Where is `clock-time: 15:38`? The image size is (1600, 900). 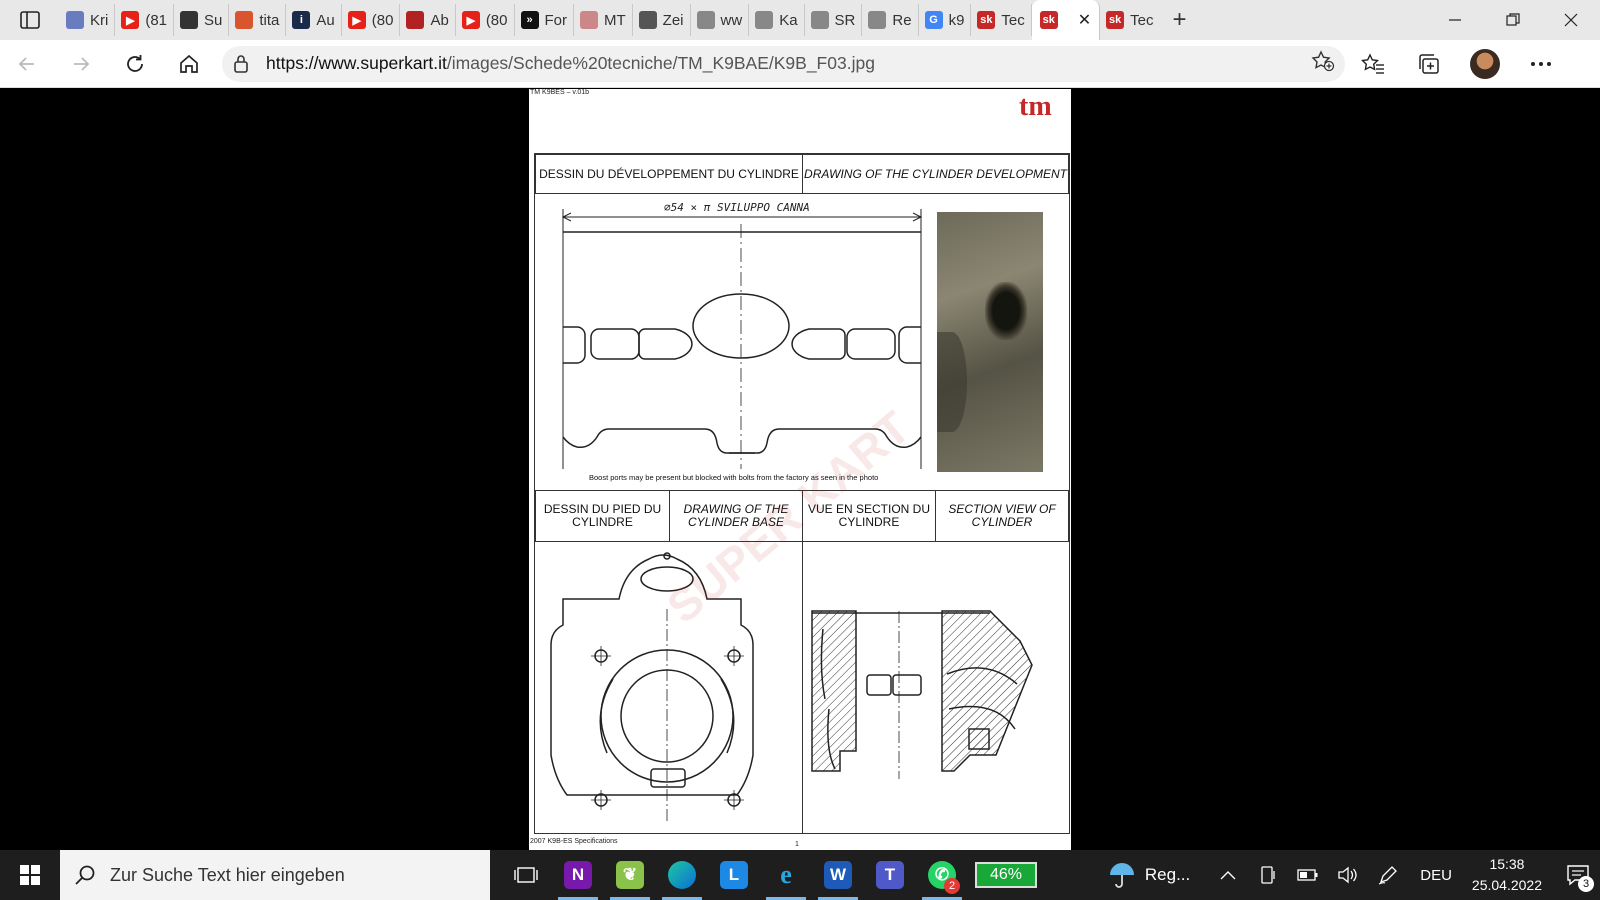
clock-time: 15:38 is located at coordinates (1507, 864).